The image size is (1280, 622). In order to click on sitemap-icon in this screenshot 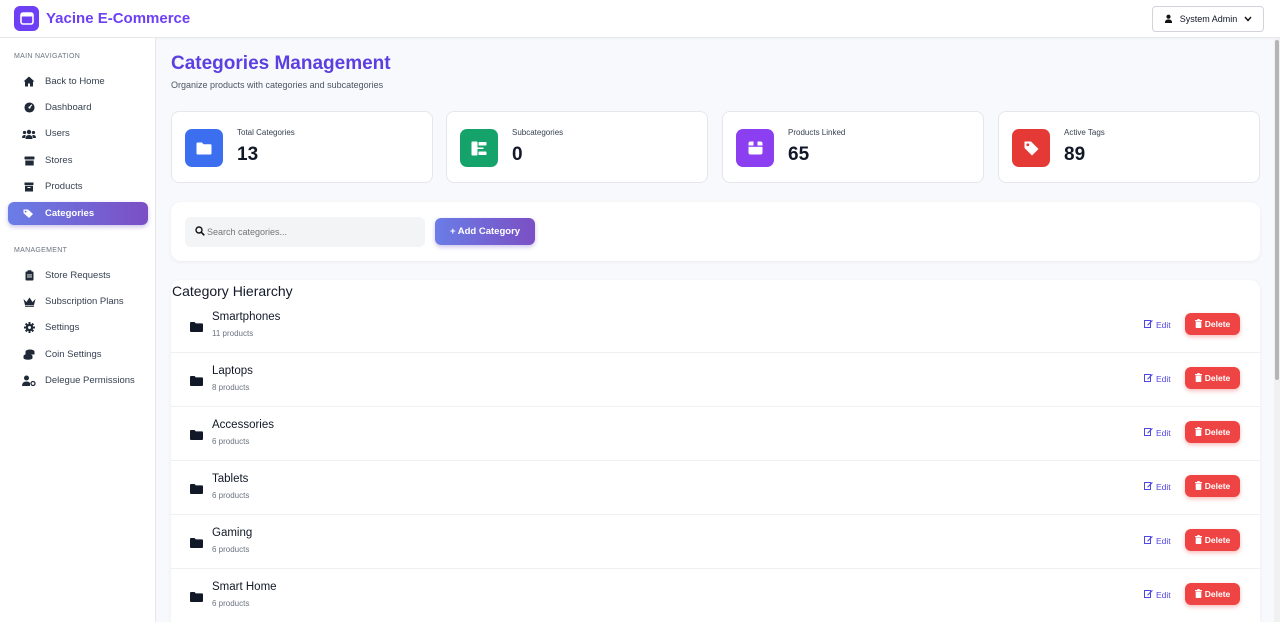, I will do `click(479, 148)`.